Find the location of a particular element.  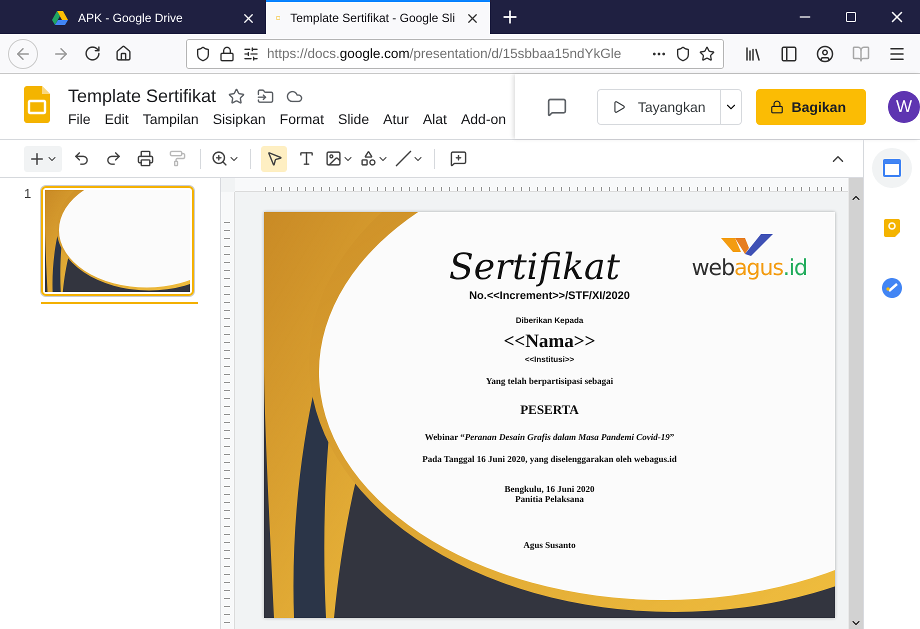

play-icon is located at coordinates (619, 107).